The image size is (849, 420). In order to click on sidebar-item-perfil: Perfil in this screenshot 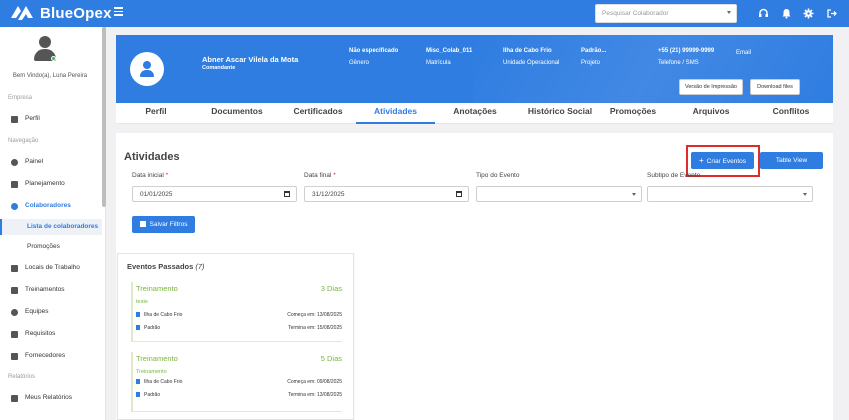, I will do `click(51, 119)`.